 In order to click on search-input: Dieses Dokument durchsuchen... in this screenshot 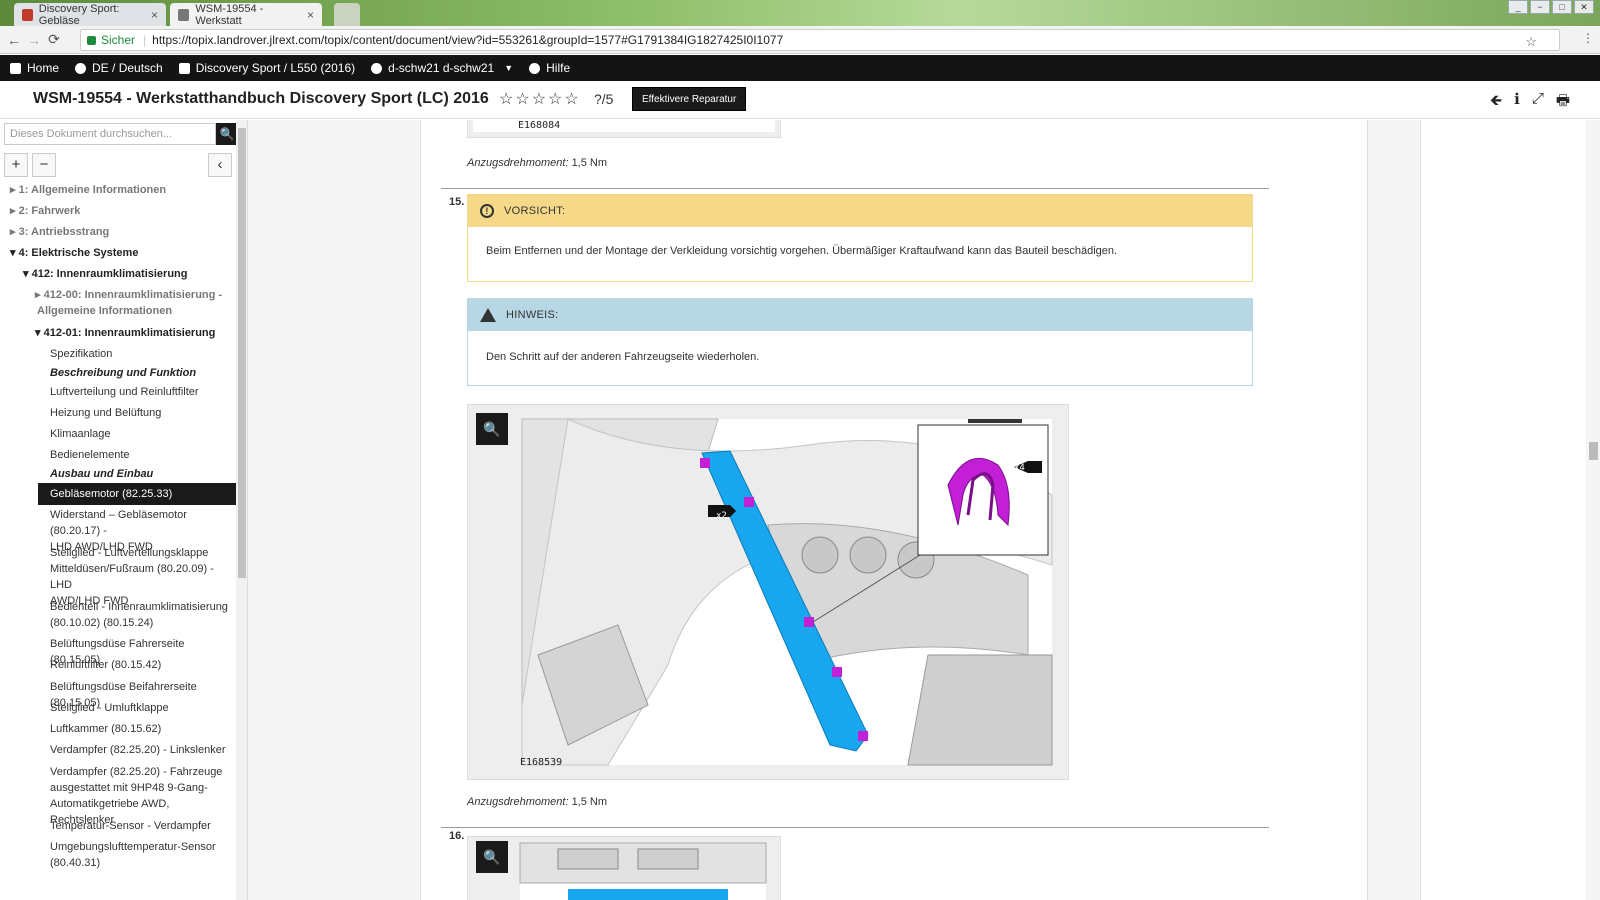, I will do `click(110, 134)`.